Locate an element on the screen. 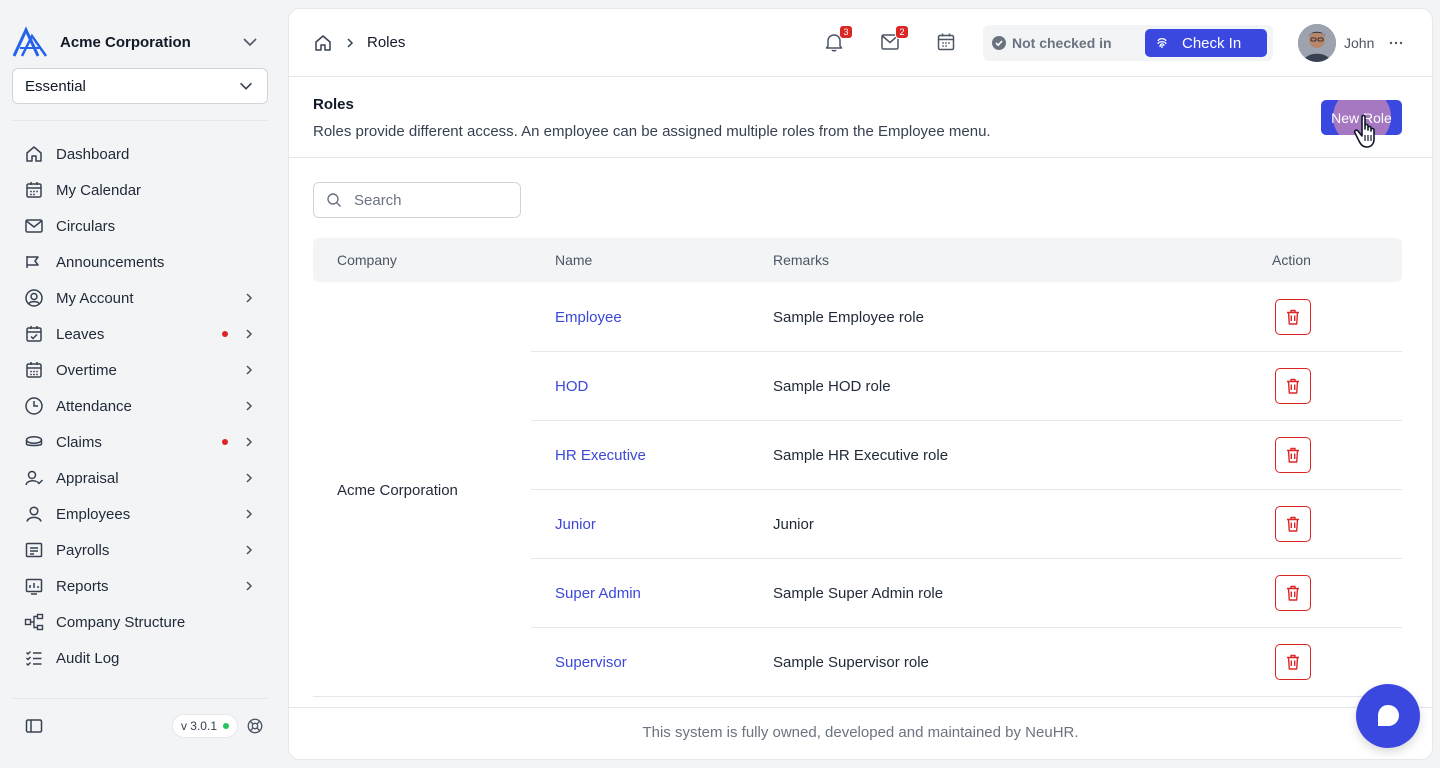 This screenshot has height=768, width=1440. user-menu: John is located at coordinates (1351, 43).